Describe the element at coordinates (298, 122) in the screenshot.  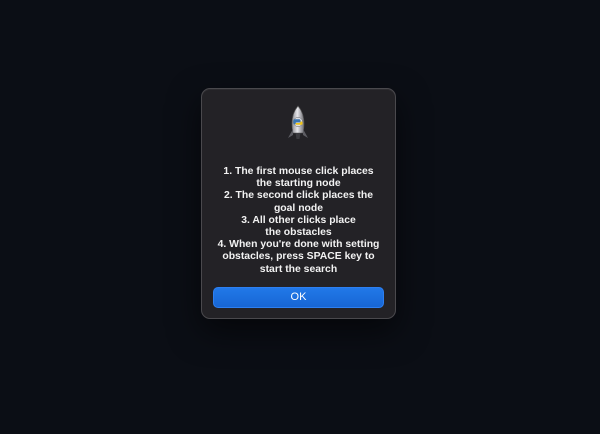
I see `python-rocket-icon` at that location.